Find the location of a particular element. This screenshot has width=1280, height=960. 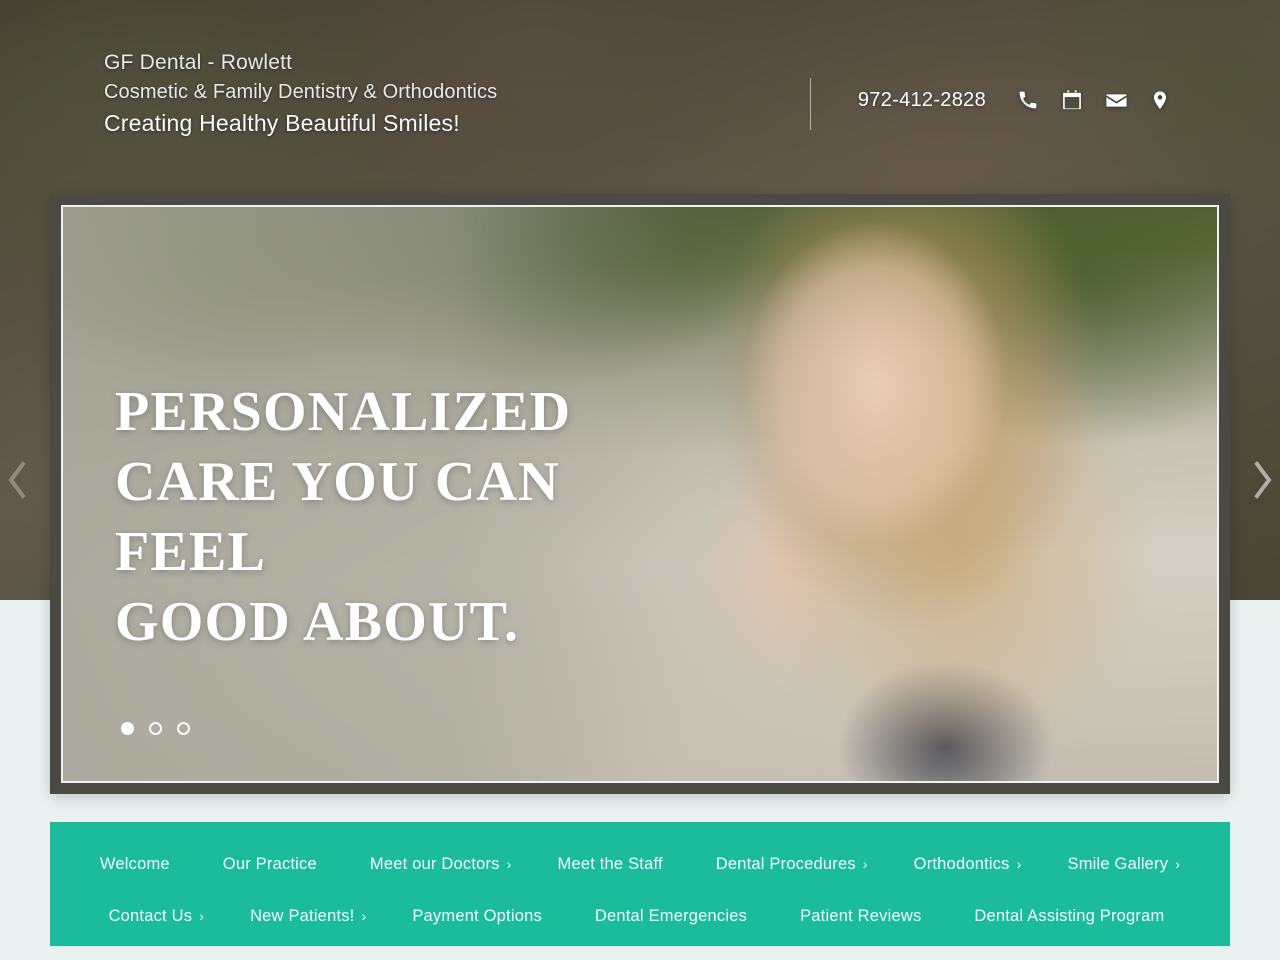

nav-item-label: Patient Reviews is located at coordinates (861, 915).